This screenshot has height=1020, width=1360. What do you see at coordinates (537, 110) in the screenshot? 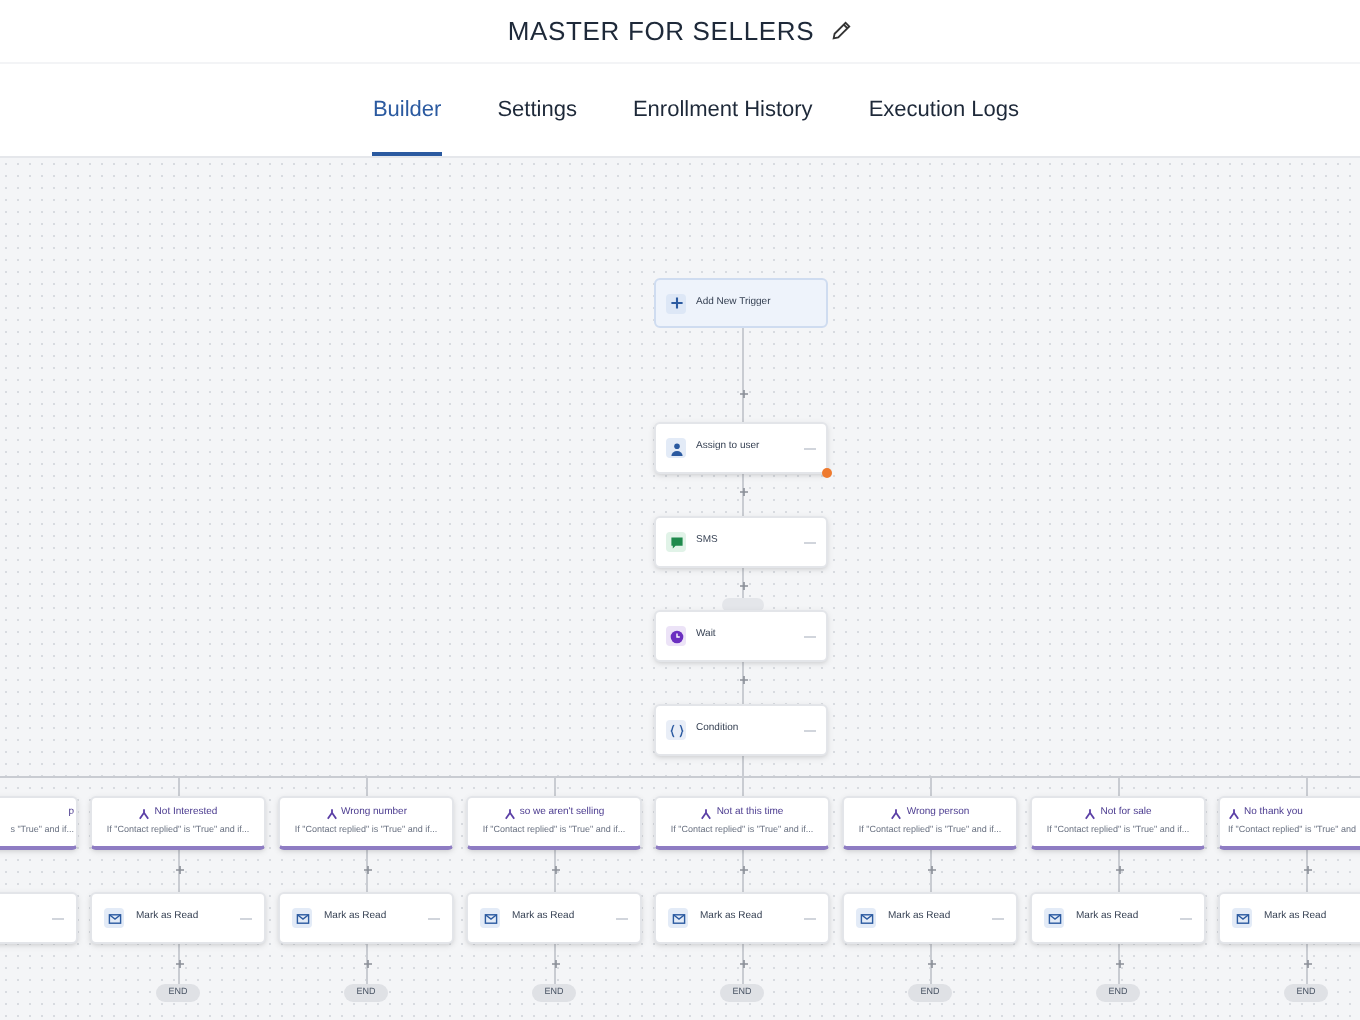
I see `tab: Settings` at bounding box center [537, 110].